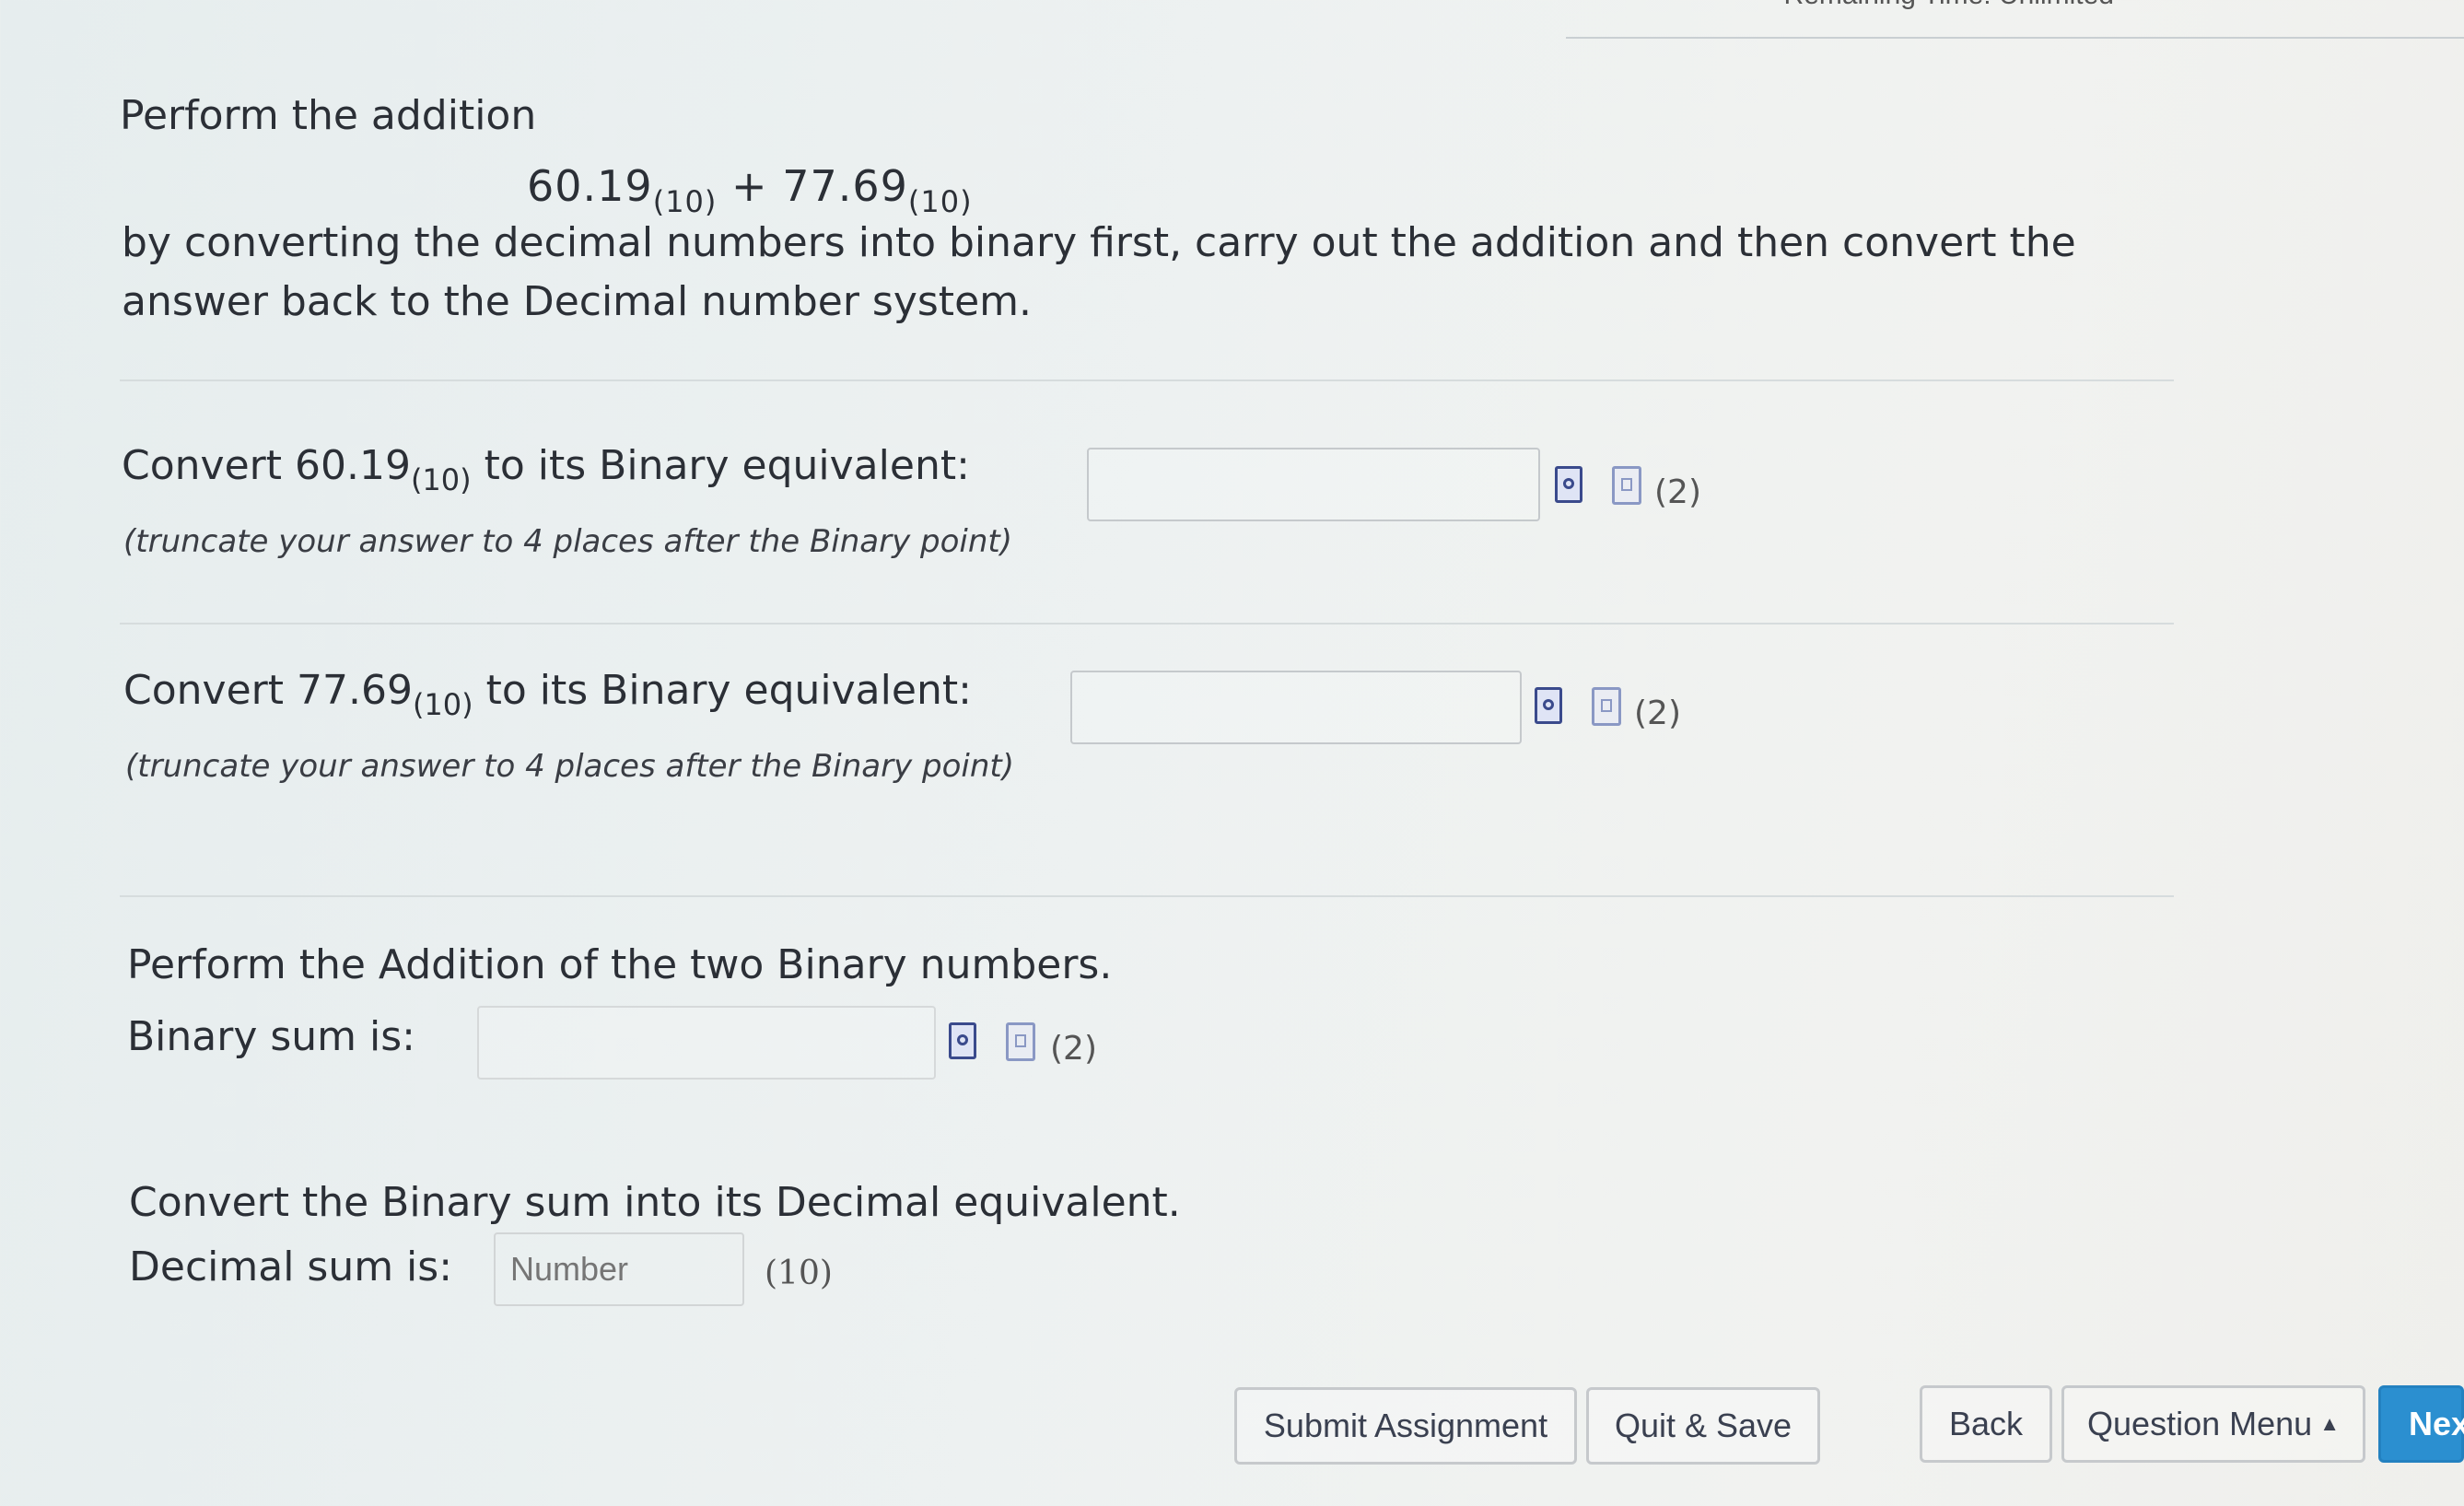  What do you see at coordinates (2200, 1423) in the screenshot?
I see `question-menu-label: Question Menu` at bounding box center [2200, 1423].